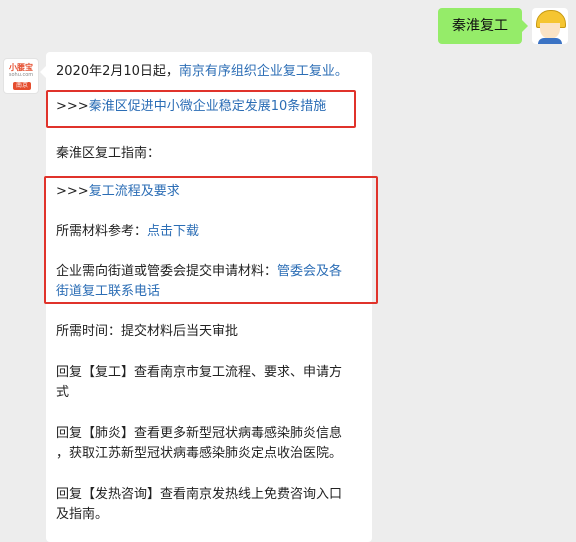 The image size is (576, 542). What do you see at coordinates (173, 231) in the screenshot?
I see `download-link: 点击下载` at bounding box center [173, 231].